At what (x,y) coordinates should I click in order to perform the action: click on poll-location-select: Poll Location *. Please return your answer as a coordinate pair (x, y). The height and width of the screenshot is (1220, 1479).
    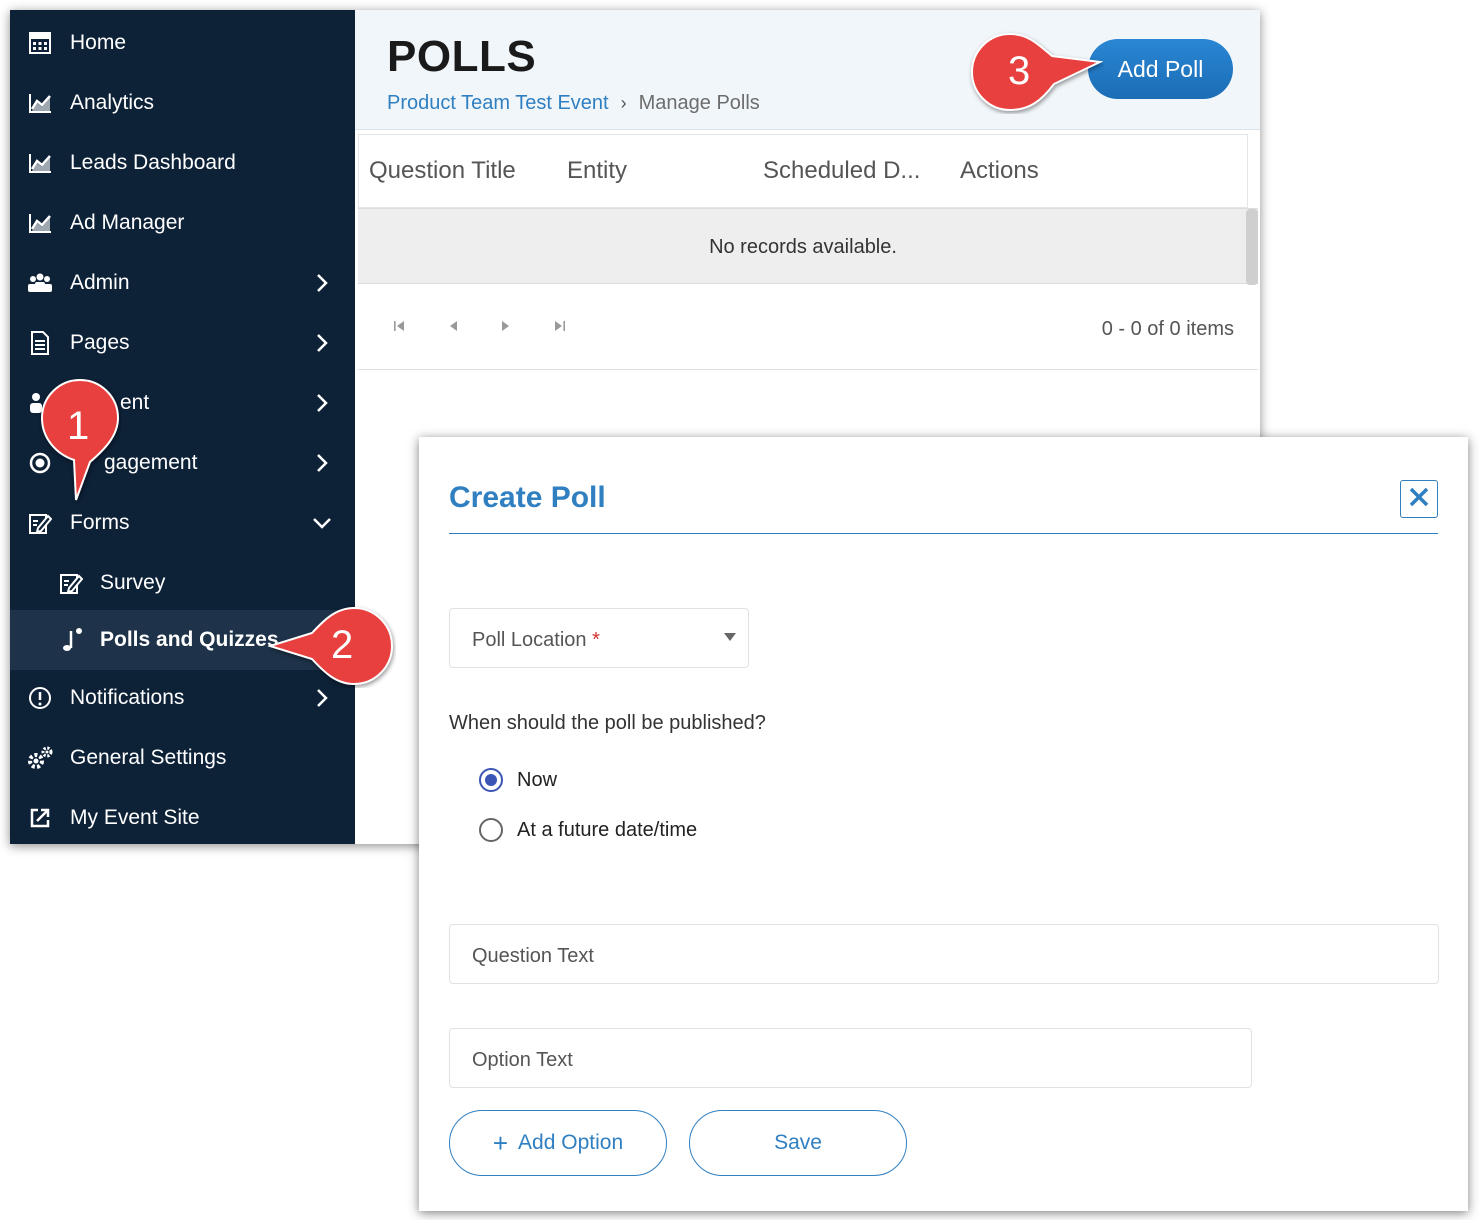
    Looking at the image, I should click on (599, 638).